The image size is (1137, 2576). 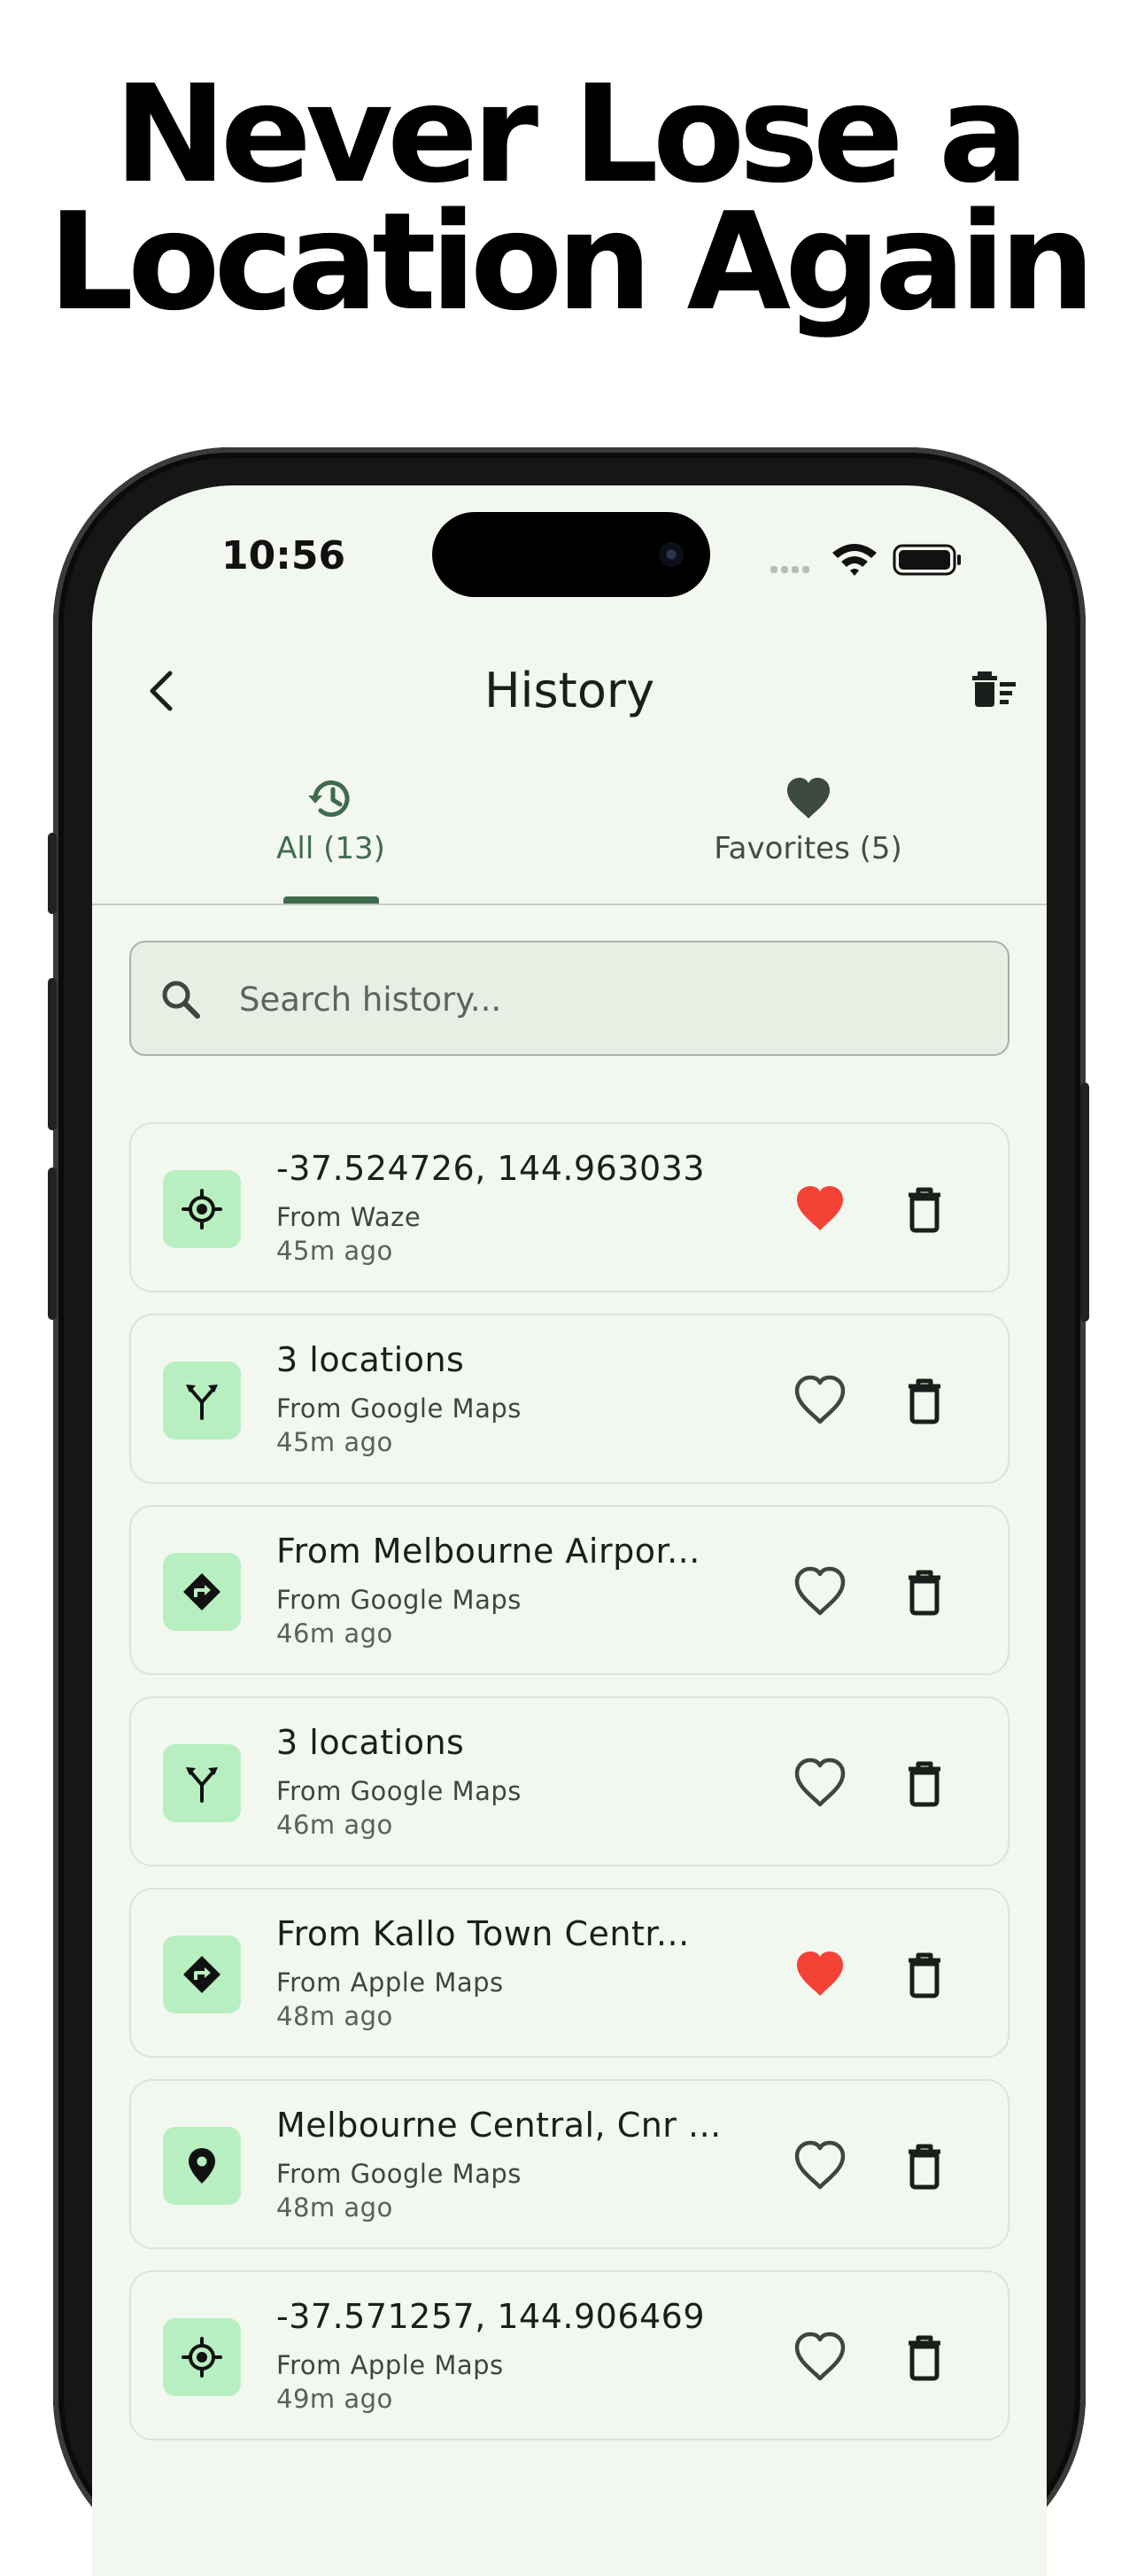 What do you see at coordinates (789, 569) in the screenshot?
I see `cellular-signal-icon` at bounding box center [789, 569].